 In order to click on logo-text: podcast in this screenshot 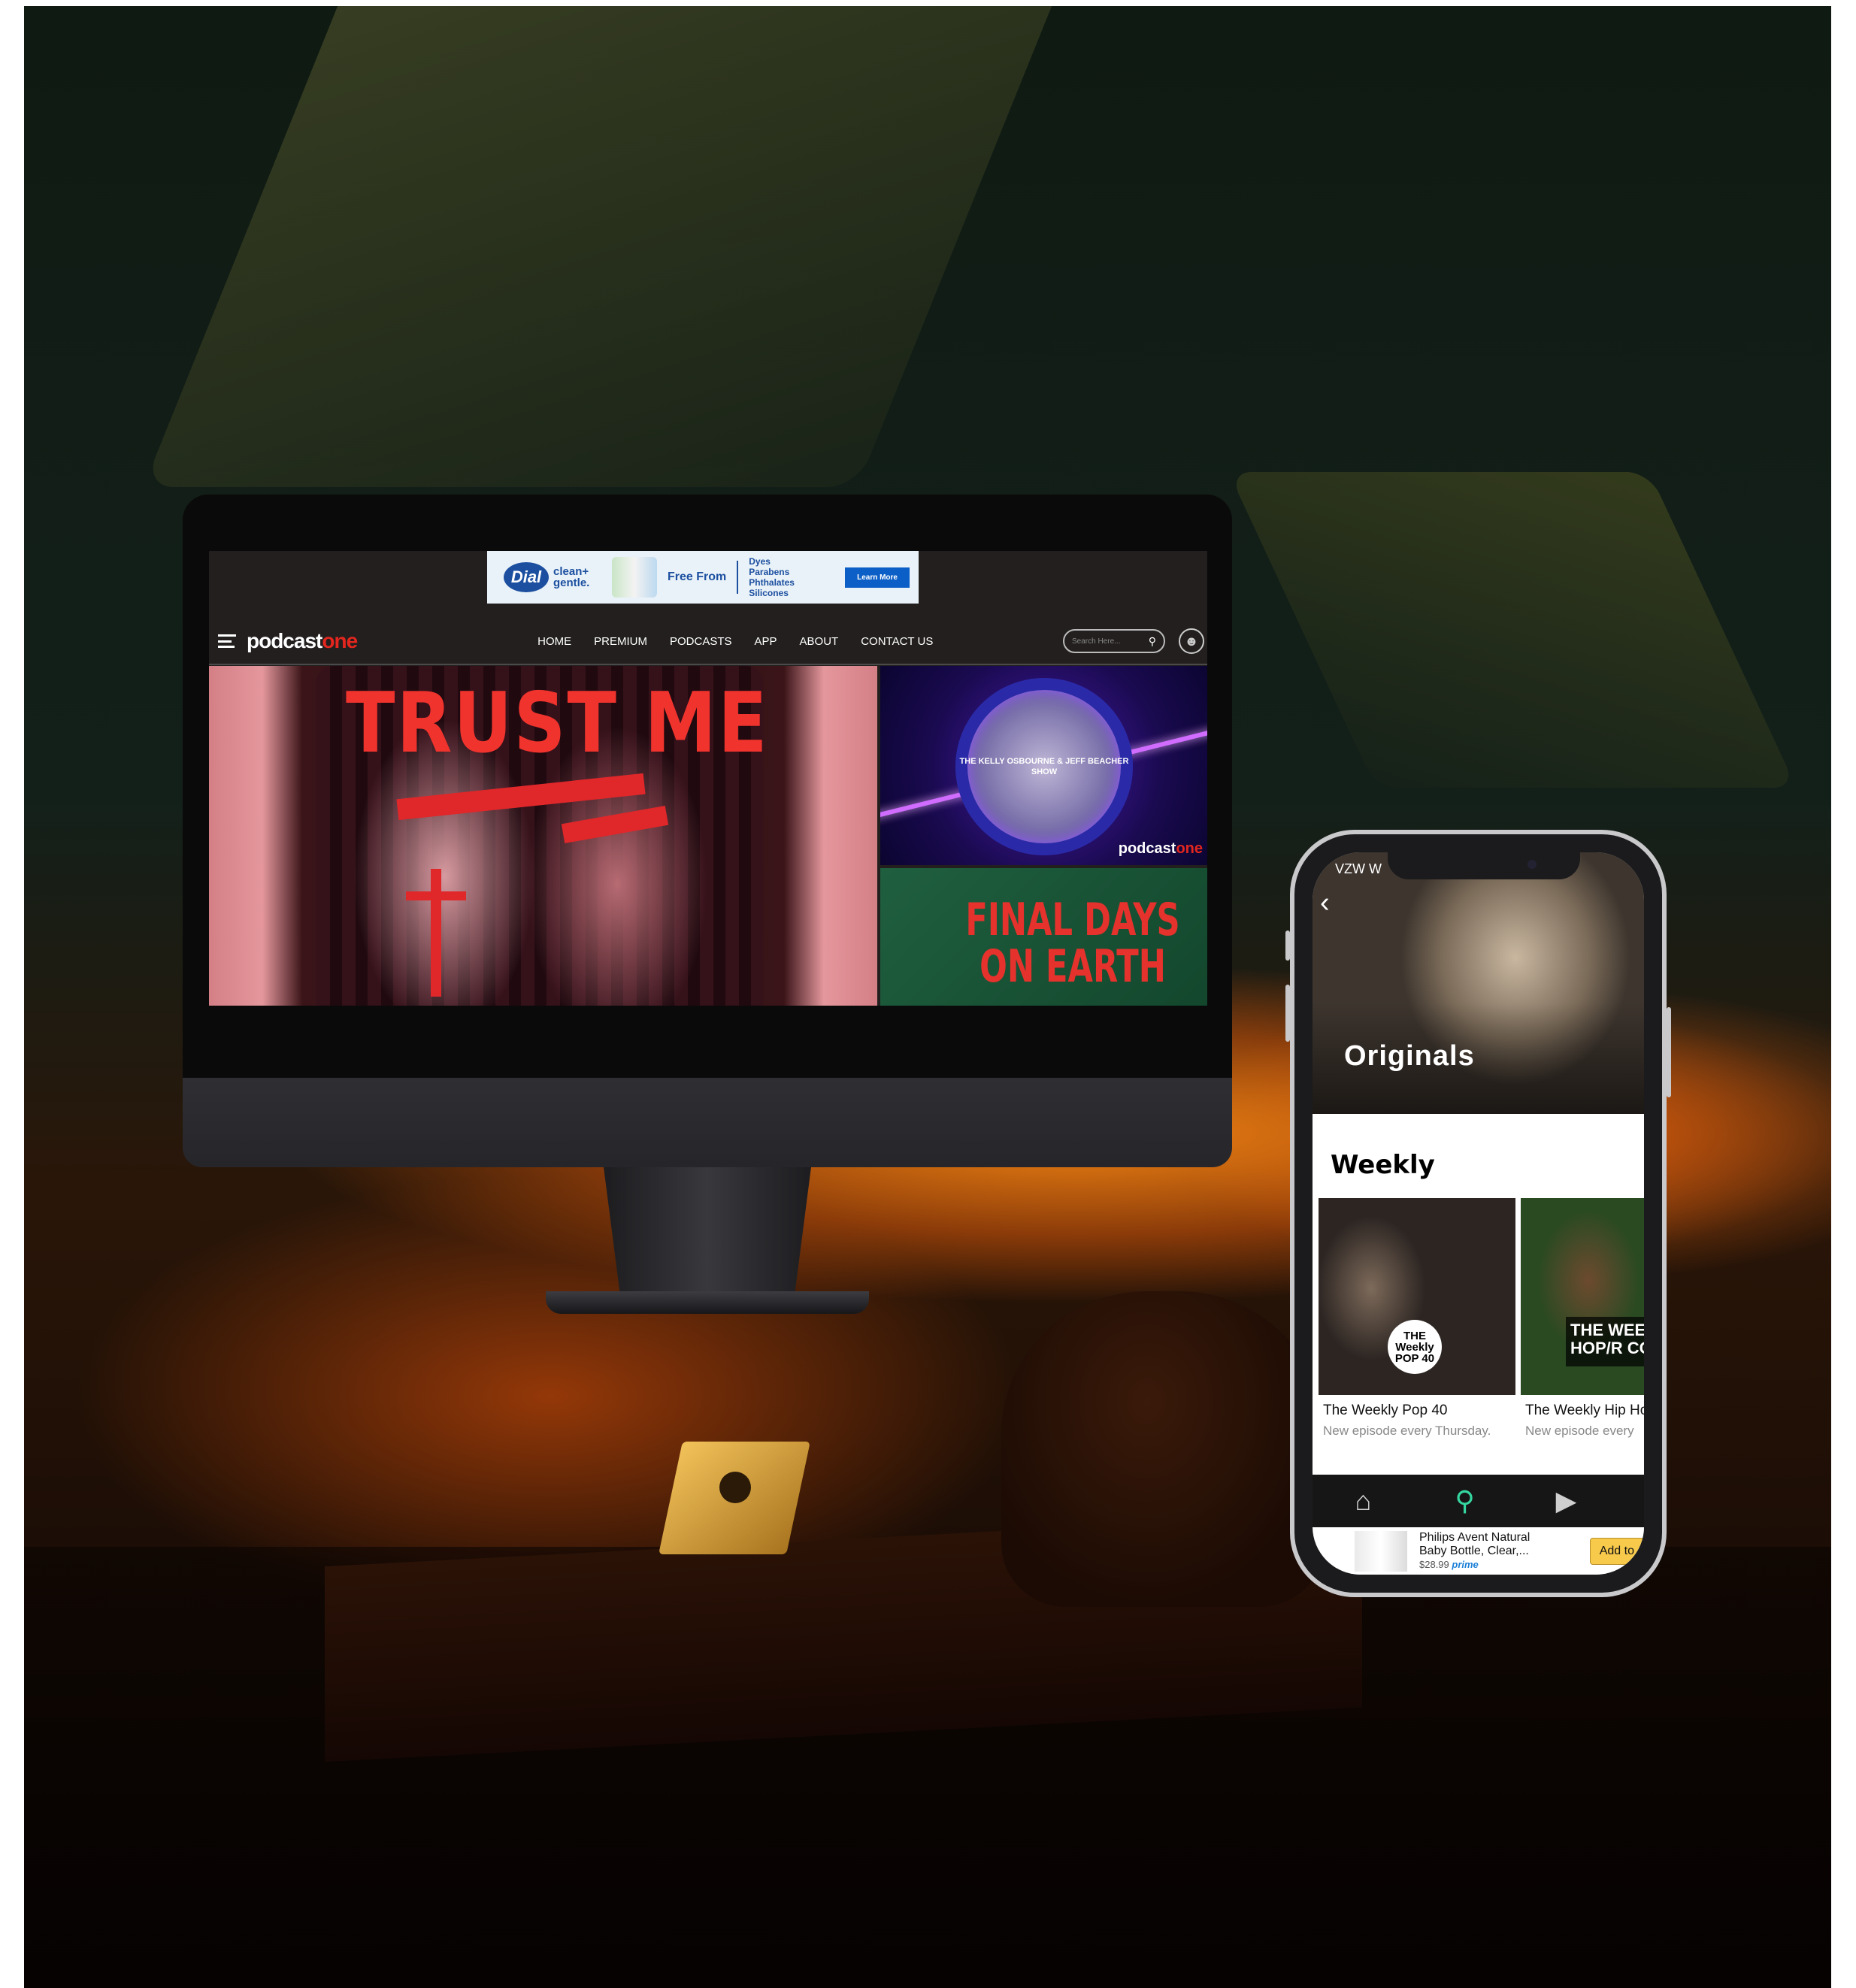, I will do `click(284, 641)`.